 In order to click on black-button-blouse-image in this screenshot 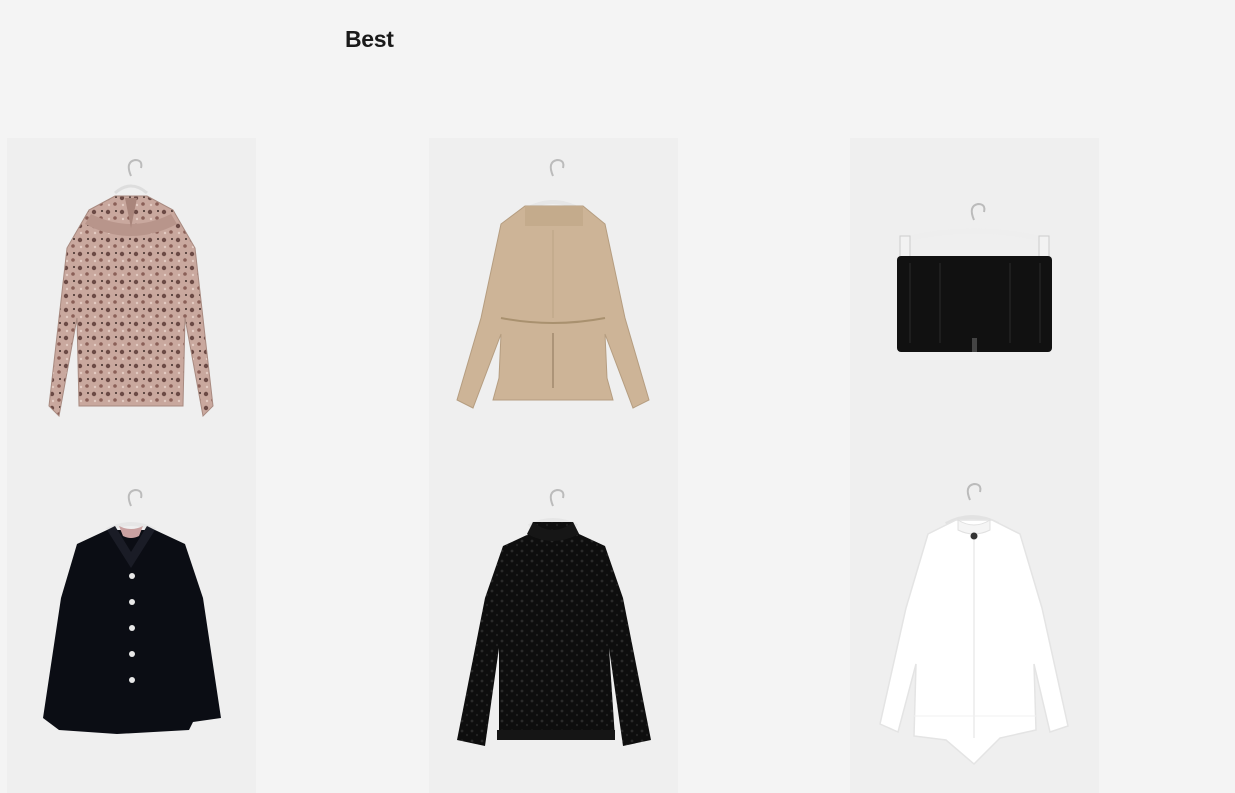, I will do `click(132, 611)`.